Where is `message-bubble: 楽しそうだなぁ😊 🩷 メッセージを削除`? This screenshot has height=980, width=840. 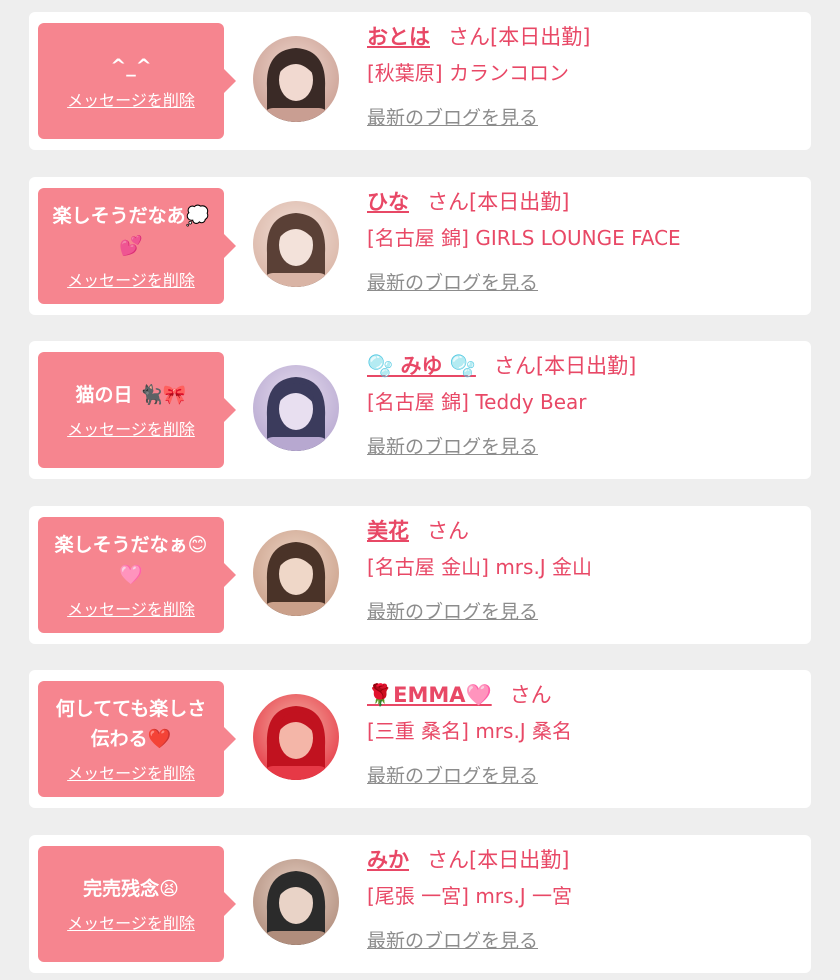
message-bubble: 楽しそうだなぁ😊 🩷 メッセージを削除 is located at coordinates (137, 575).